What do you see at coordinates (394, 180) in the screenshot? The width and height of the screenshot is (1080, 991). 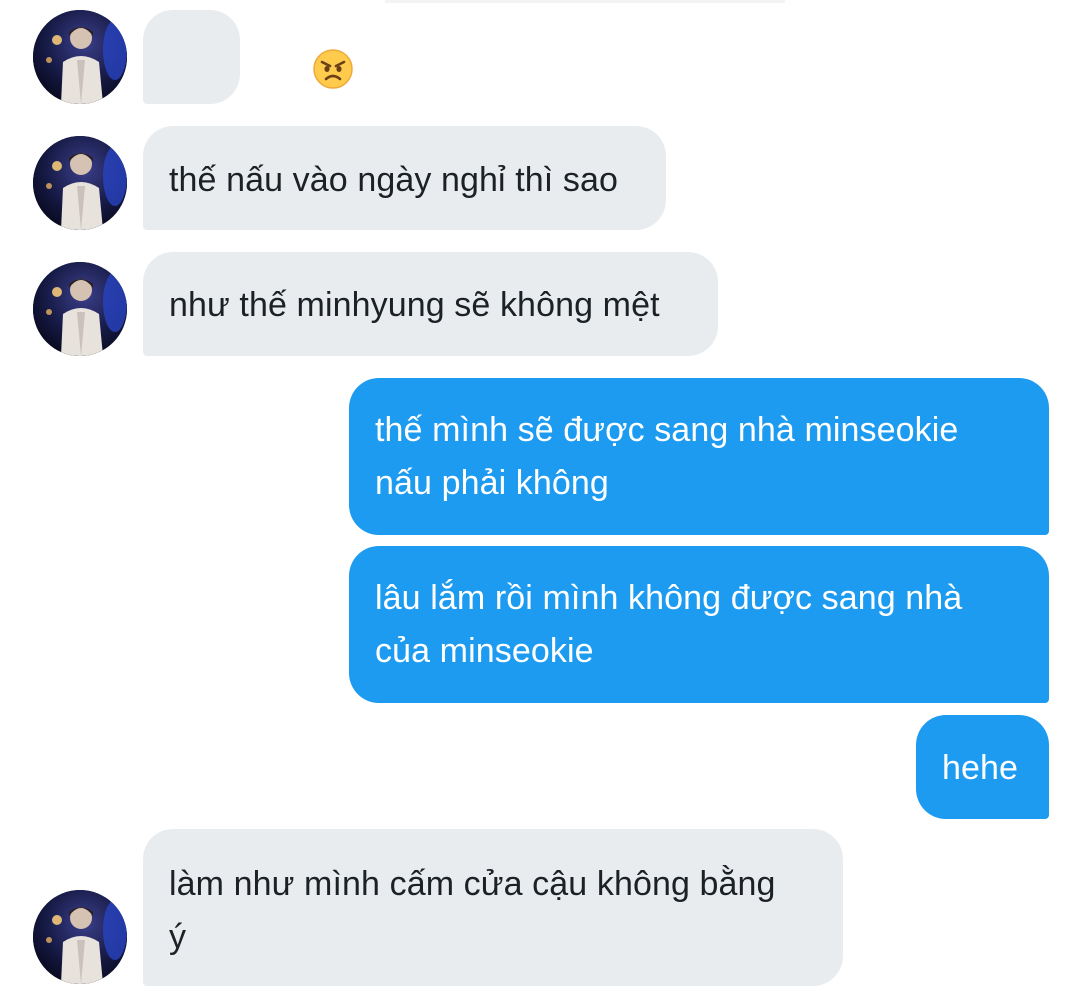 I see `message-text: thế nấu vào ngày nghỉ thì sao` at bounding box center [394, 180].